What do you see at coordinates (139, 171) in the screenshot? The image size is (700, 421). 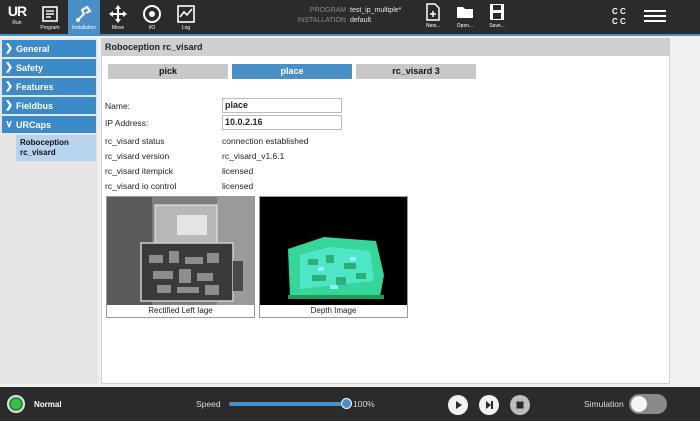 I see `itempick-label: rc_visard itempick` at bounding box center [139, 171].